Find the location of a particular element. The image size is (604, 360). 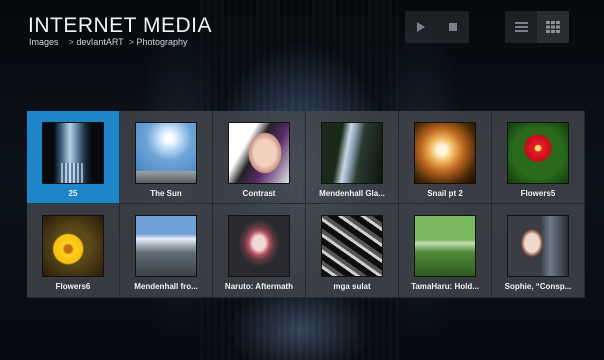

gallery-item-caption: The Sun is located at coordinates (166, 193).